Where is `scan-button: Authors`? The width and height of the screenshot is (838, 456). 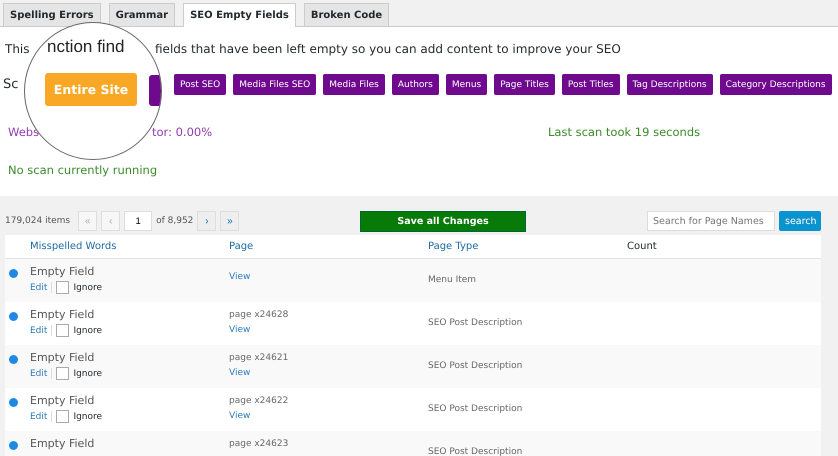 scan-button: Authors is located at coordinates (415, 84).